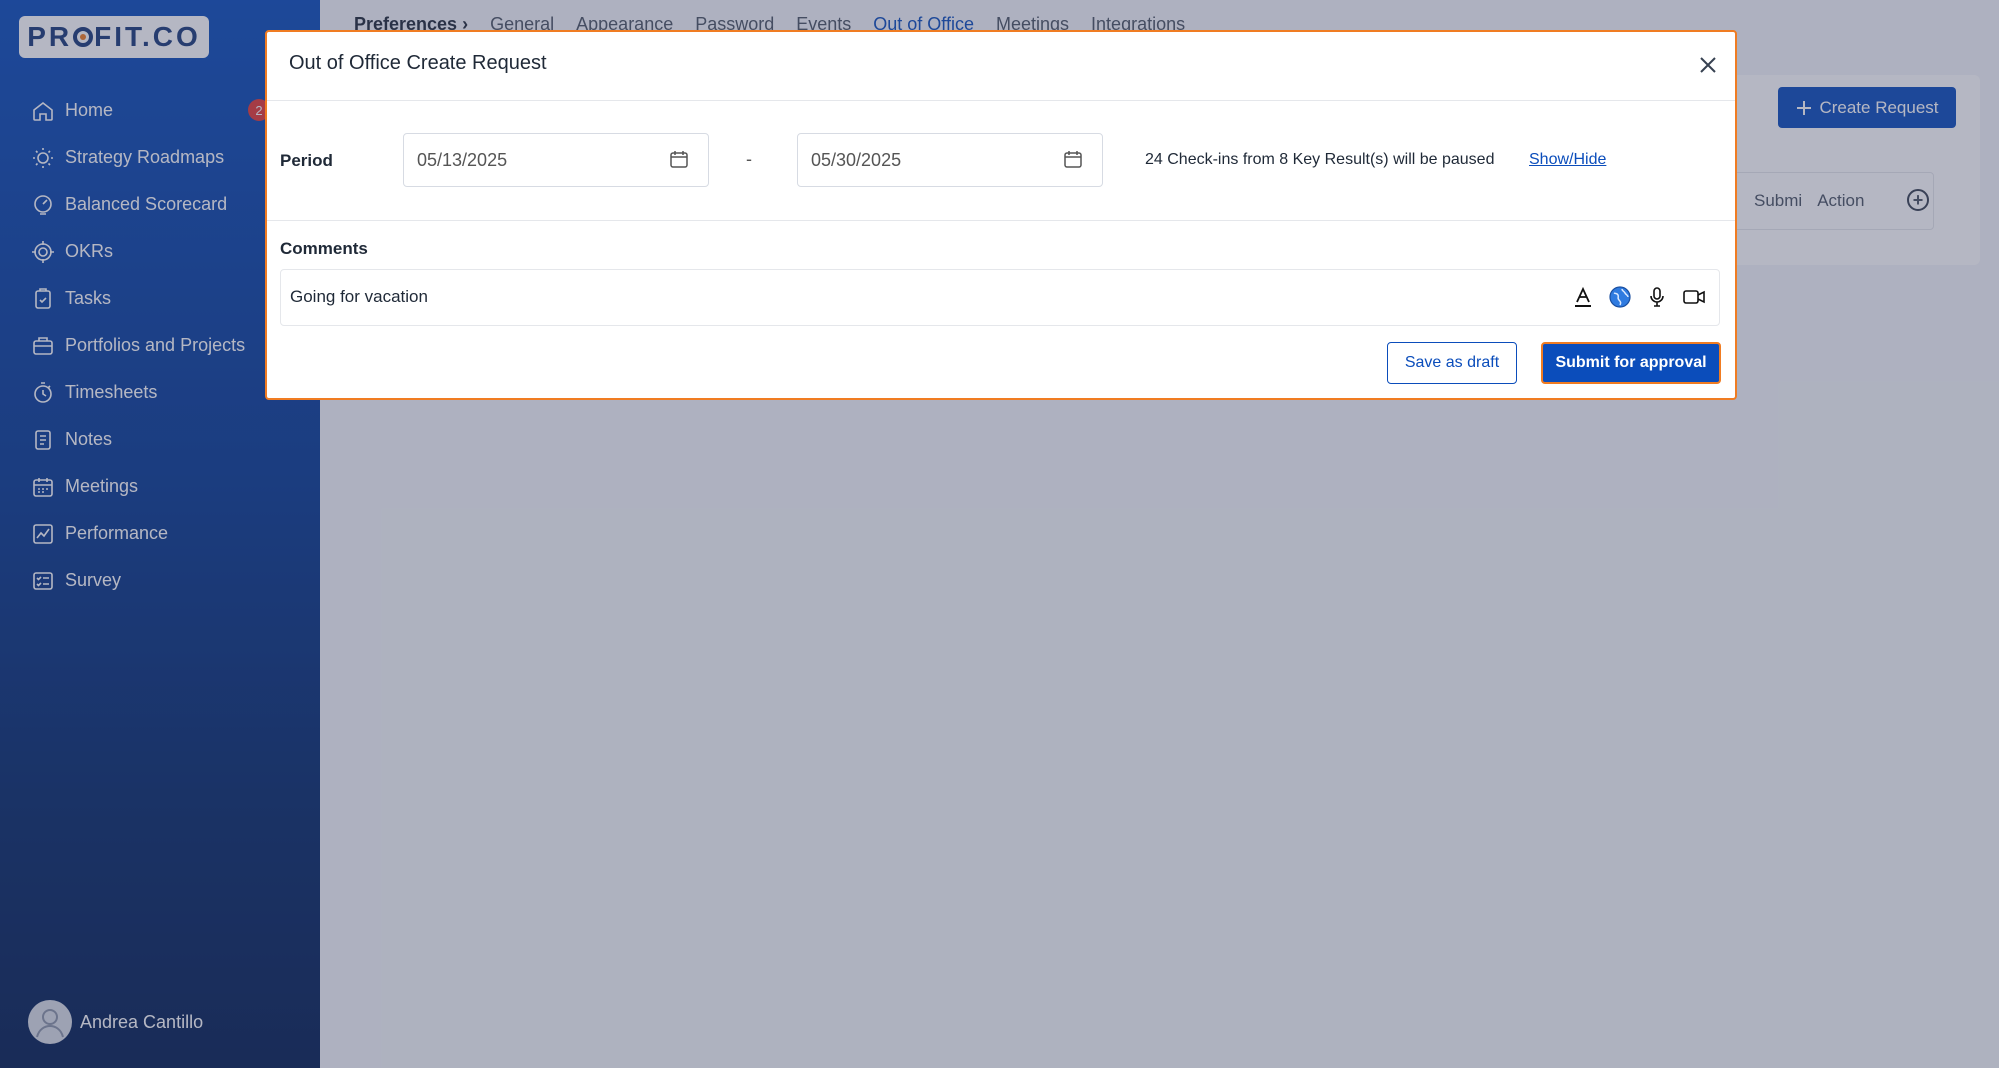  Describe the element at coordinates (950, 160) in the screenshot. I see `end-date-input: 05/30/2025` at that location.